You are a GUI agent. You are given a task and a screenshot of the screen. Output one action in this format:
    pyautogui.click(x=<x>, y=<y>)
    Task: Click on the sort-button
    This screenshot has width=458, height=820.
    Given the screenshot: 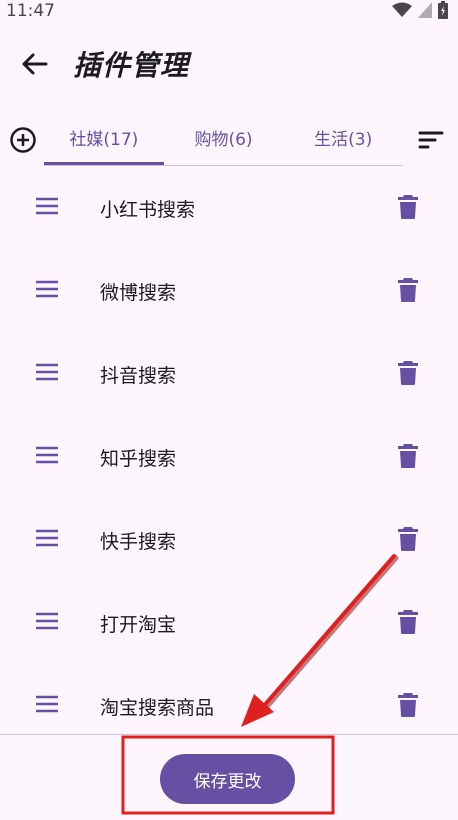 What is the action you would take?
    pyautogui.click(x=431, y=141)
    